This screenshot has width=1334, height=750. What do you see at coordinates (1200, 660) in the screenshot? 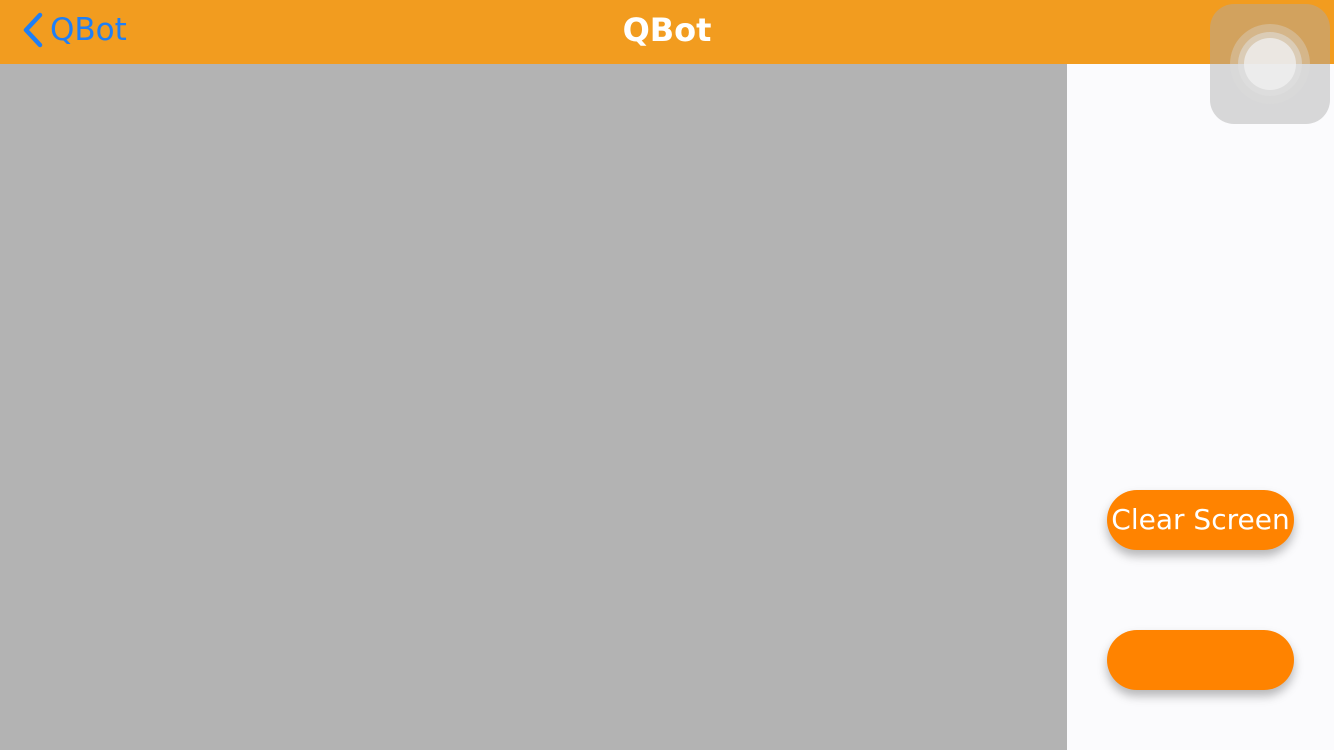
I see `action-button` at bounding box center [1200, 660].